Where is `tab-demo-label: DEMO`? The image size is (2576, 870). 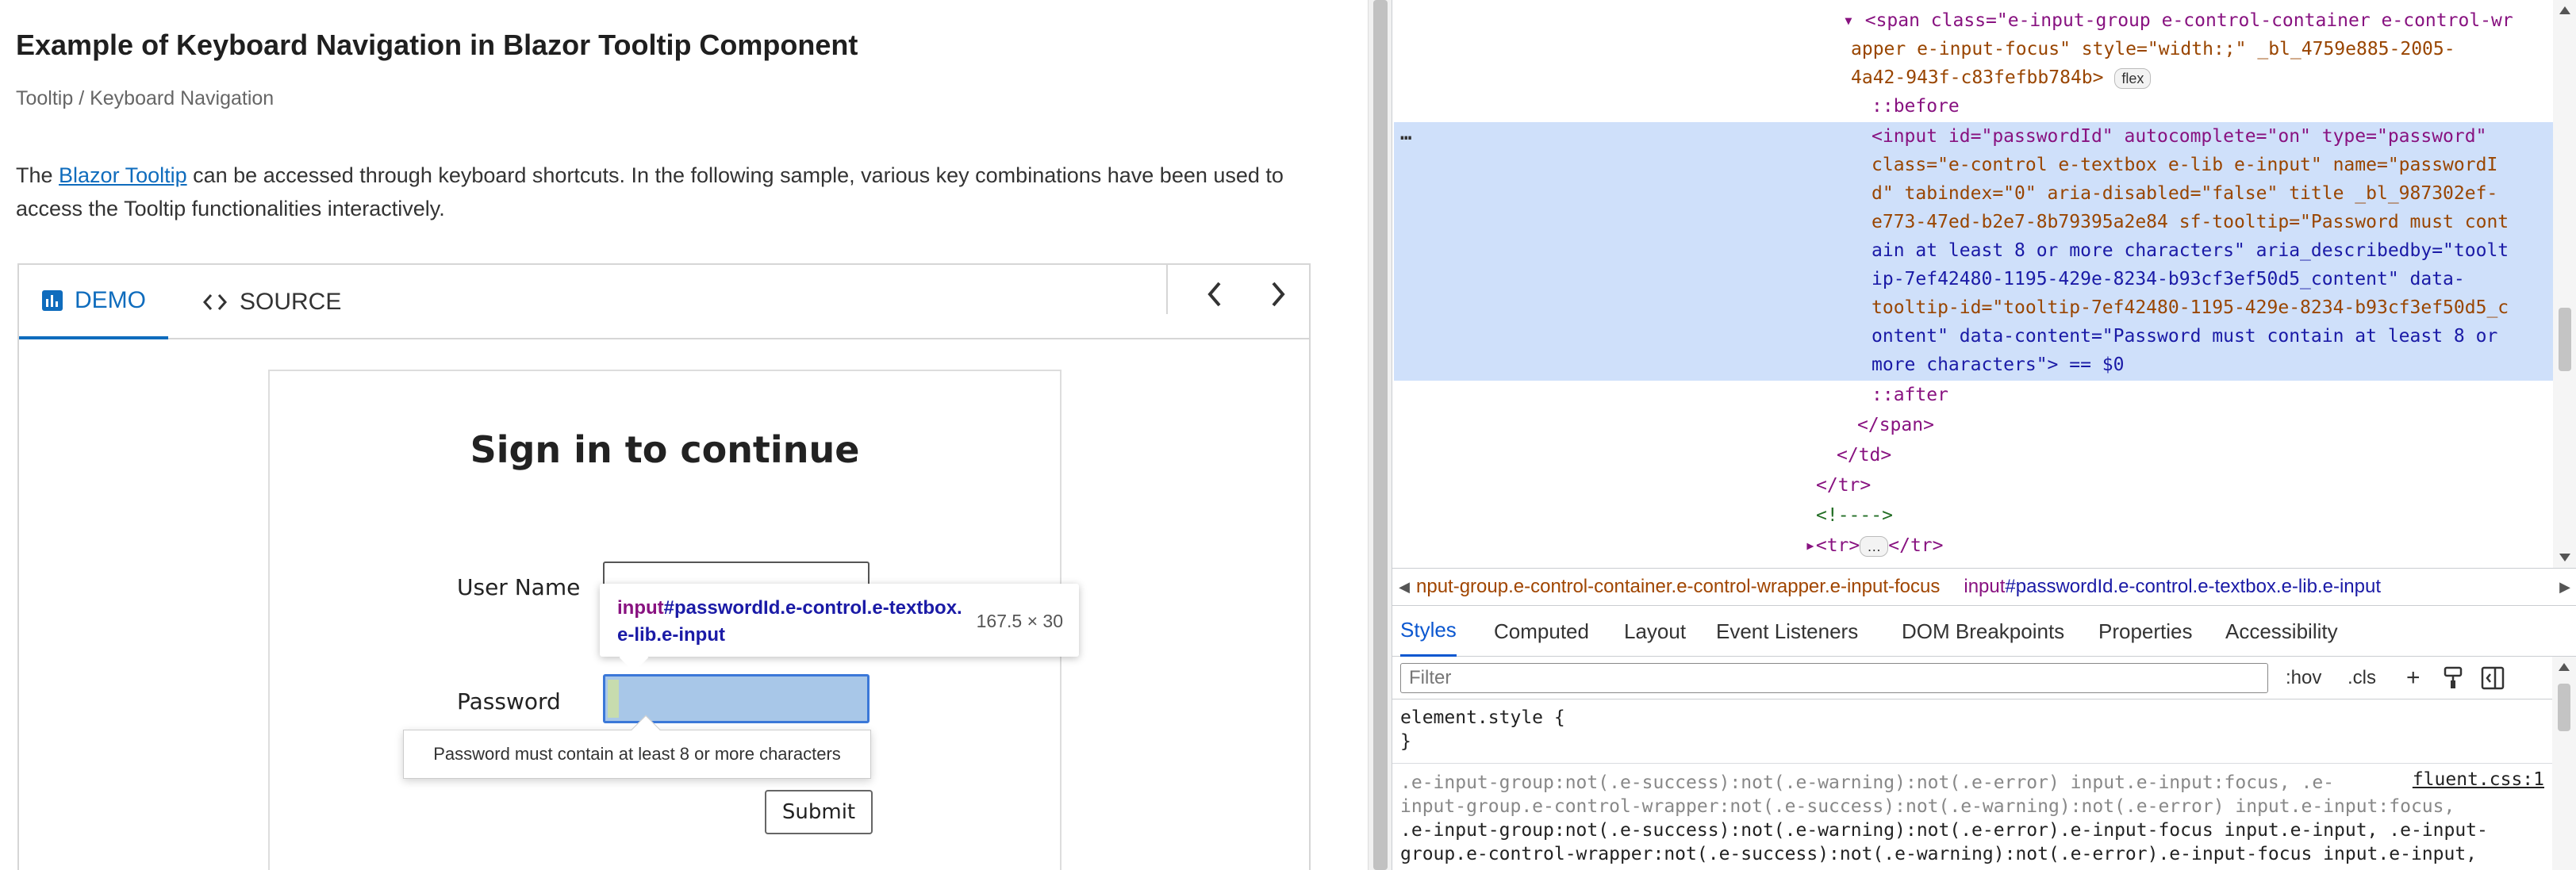
tab-demo-label: DEMO is located at coordinates (111, 300).